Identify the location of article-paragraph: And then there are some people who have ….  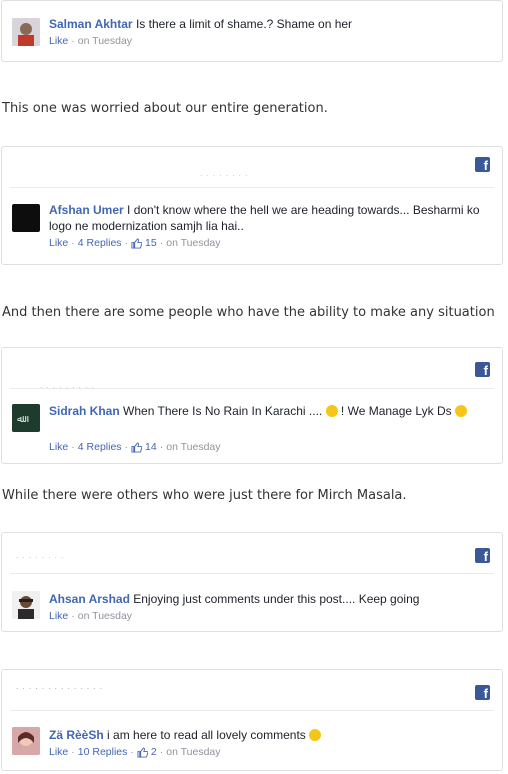
(248, 312).